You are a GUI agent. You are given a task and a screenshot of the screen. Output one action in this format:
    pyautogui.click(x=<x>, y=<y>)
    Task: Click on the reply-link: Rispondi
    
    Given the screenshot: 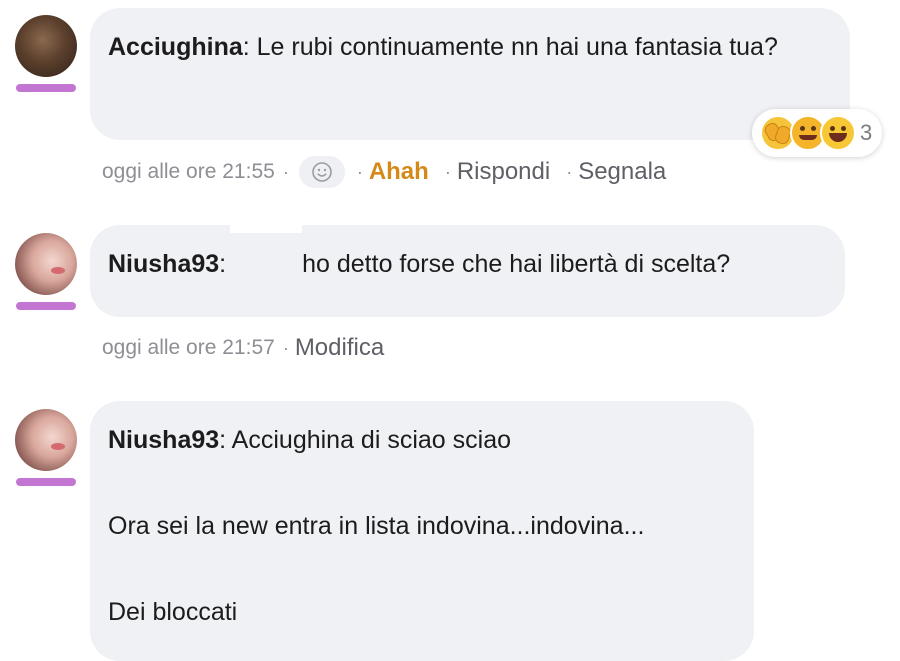 What is the action you would take?
    pyautogui.click(x=503, y=172)
    